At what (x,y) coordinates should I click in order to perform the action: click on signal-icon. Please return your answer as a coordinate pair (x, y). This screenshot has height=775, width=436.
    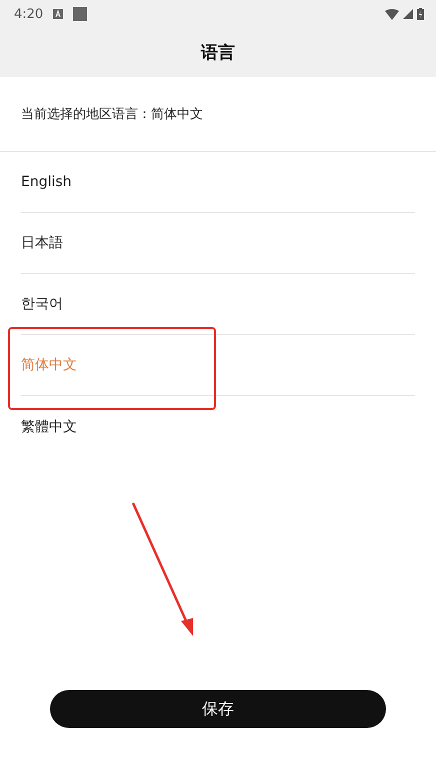
    Looking at the image, I should click on (408, 14).